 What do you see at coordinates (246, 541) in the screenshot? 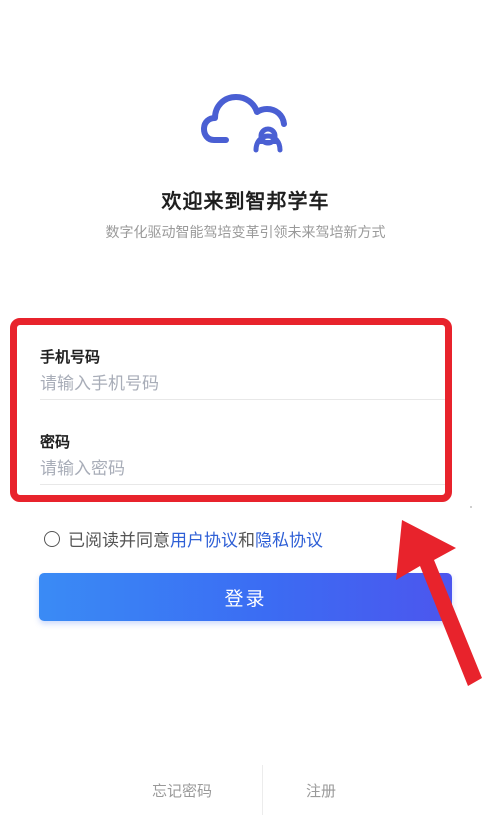
I see `agreement-connector: 和` at bounding box center [246, 541].